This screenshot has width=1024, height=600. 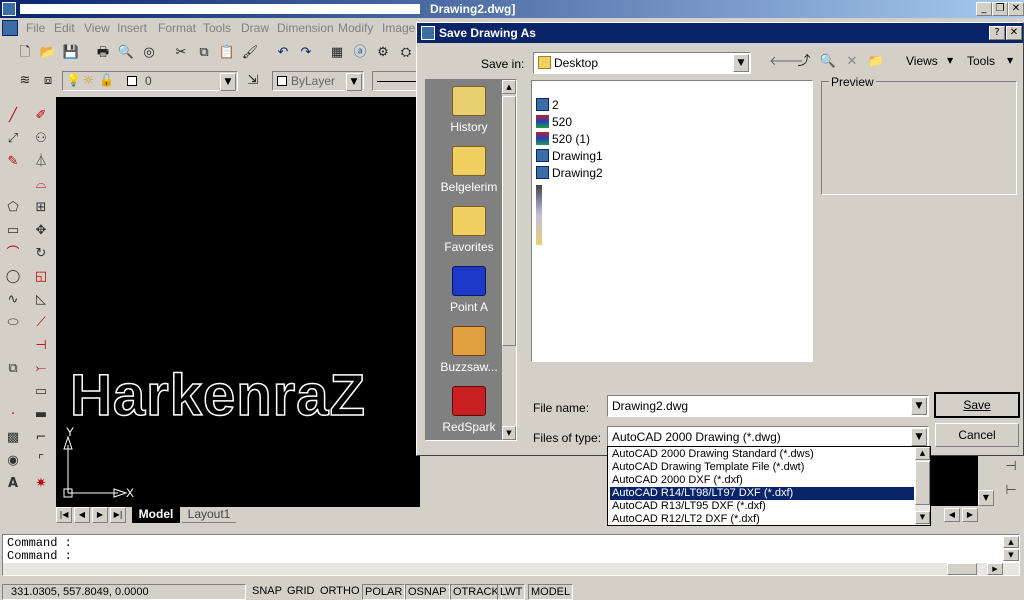 What do you see at coordinates (569, 173) in the screenshot?
I see `file-item-drawing2: Drawing2` at bounding box center [569, 173].